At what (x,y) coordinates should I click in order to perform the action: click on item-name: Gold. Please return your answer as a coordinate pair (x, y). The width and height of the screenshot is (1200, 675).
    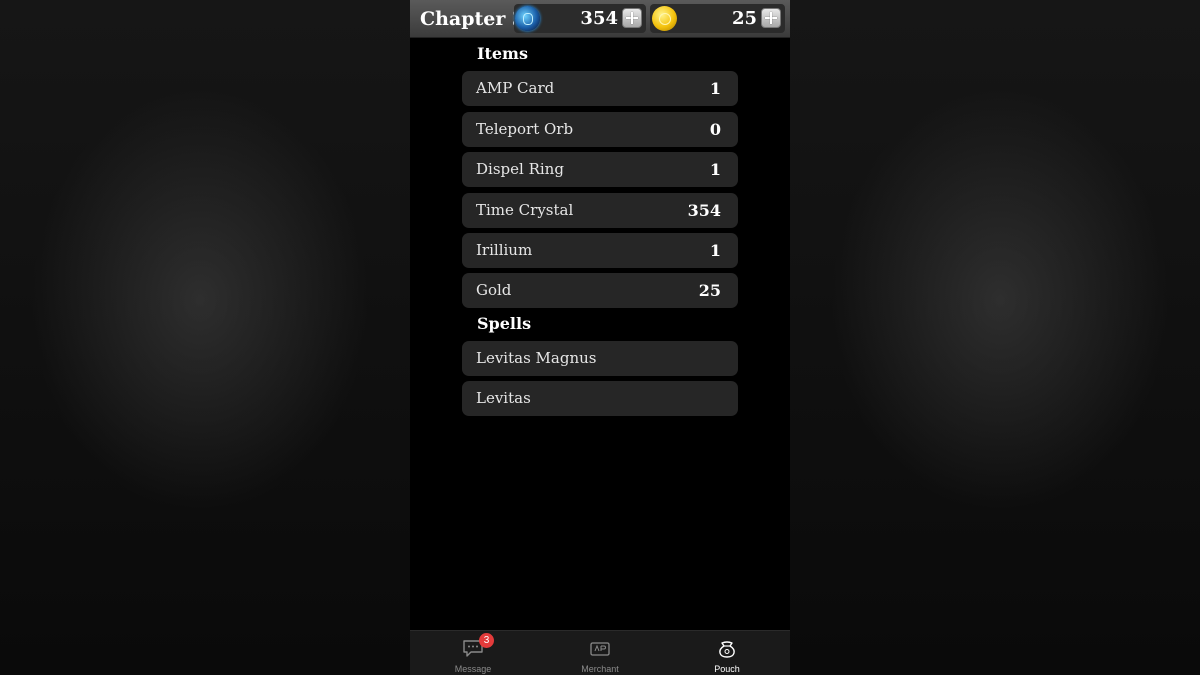
    Looking at the image, I should click on (494, 290).